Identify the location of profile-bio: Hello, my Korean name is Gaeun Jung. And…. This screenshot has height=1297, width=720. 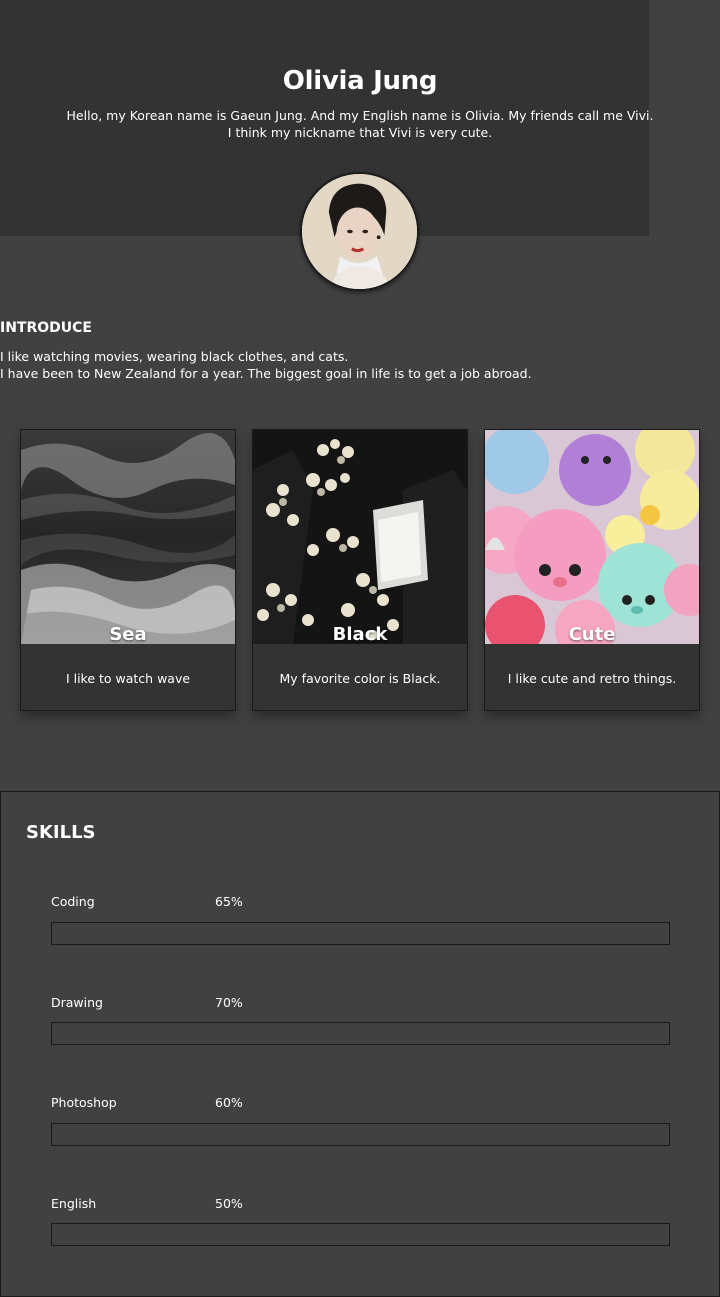
(360, 124).